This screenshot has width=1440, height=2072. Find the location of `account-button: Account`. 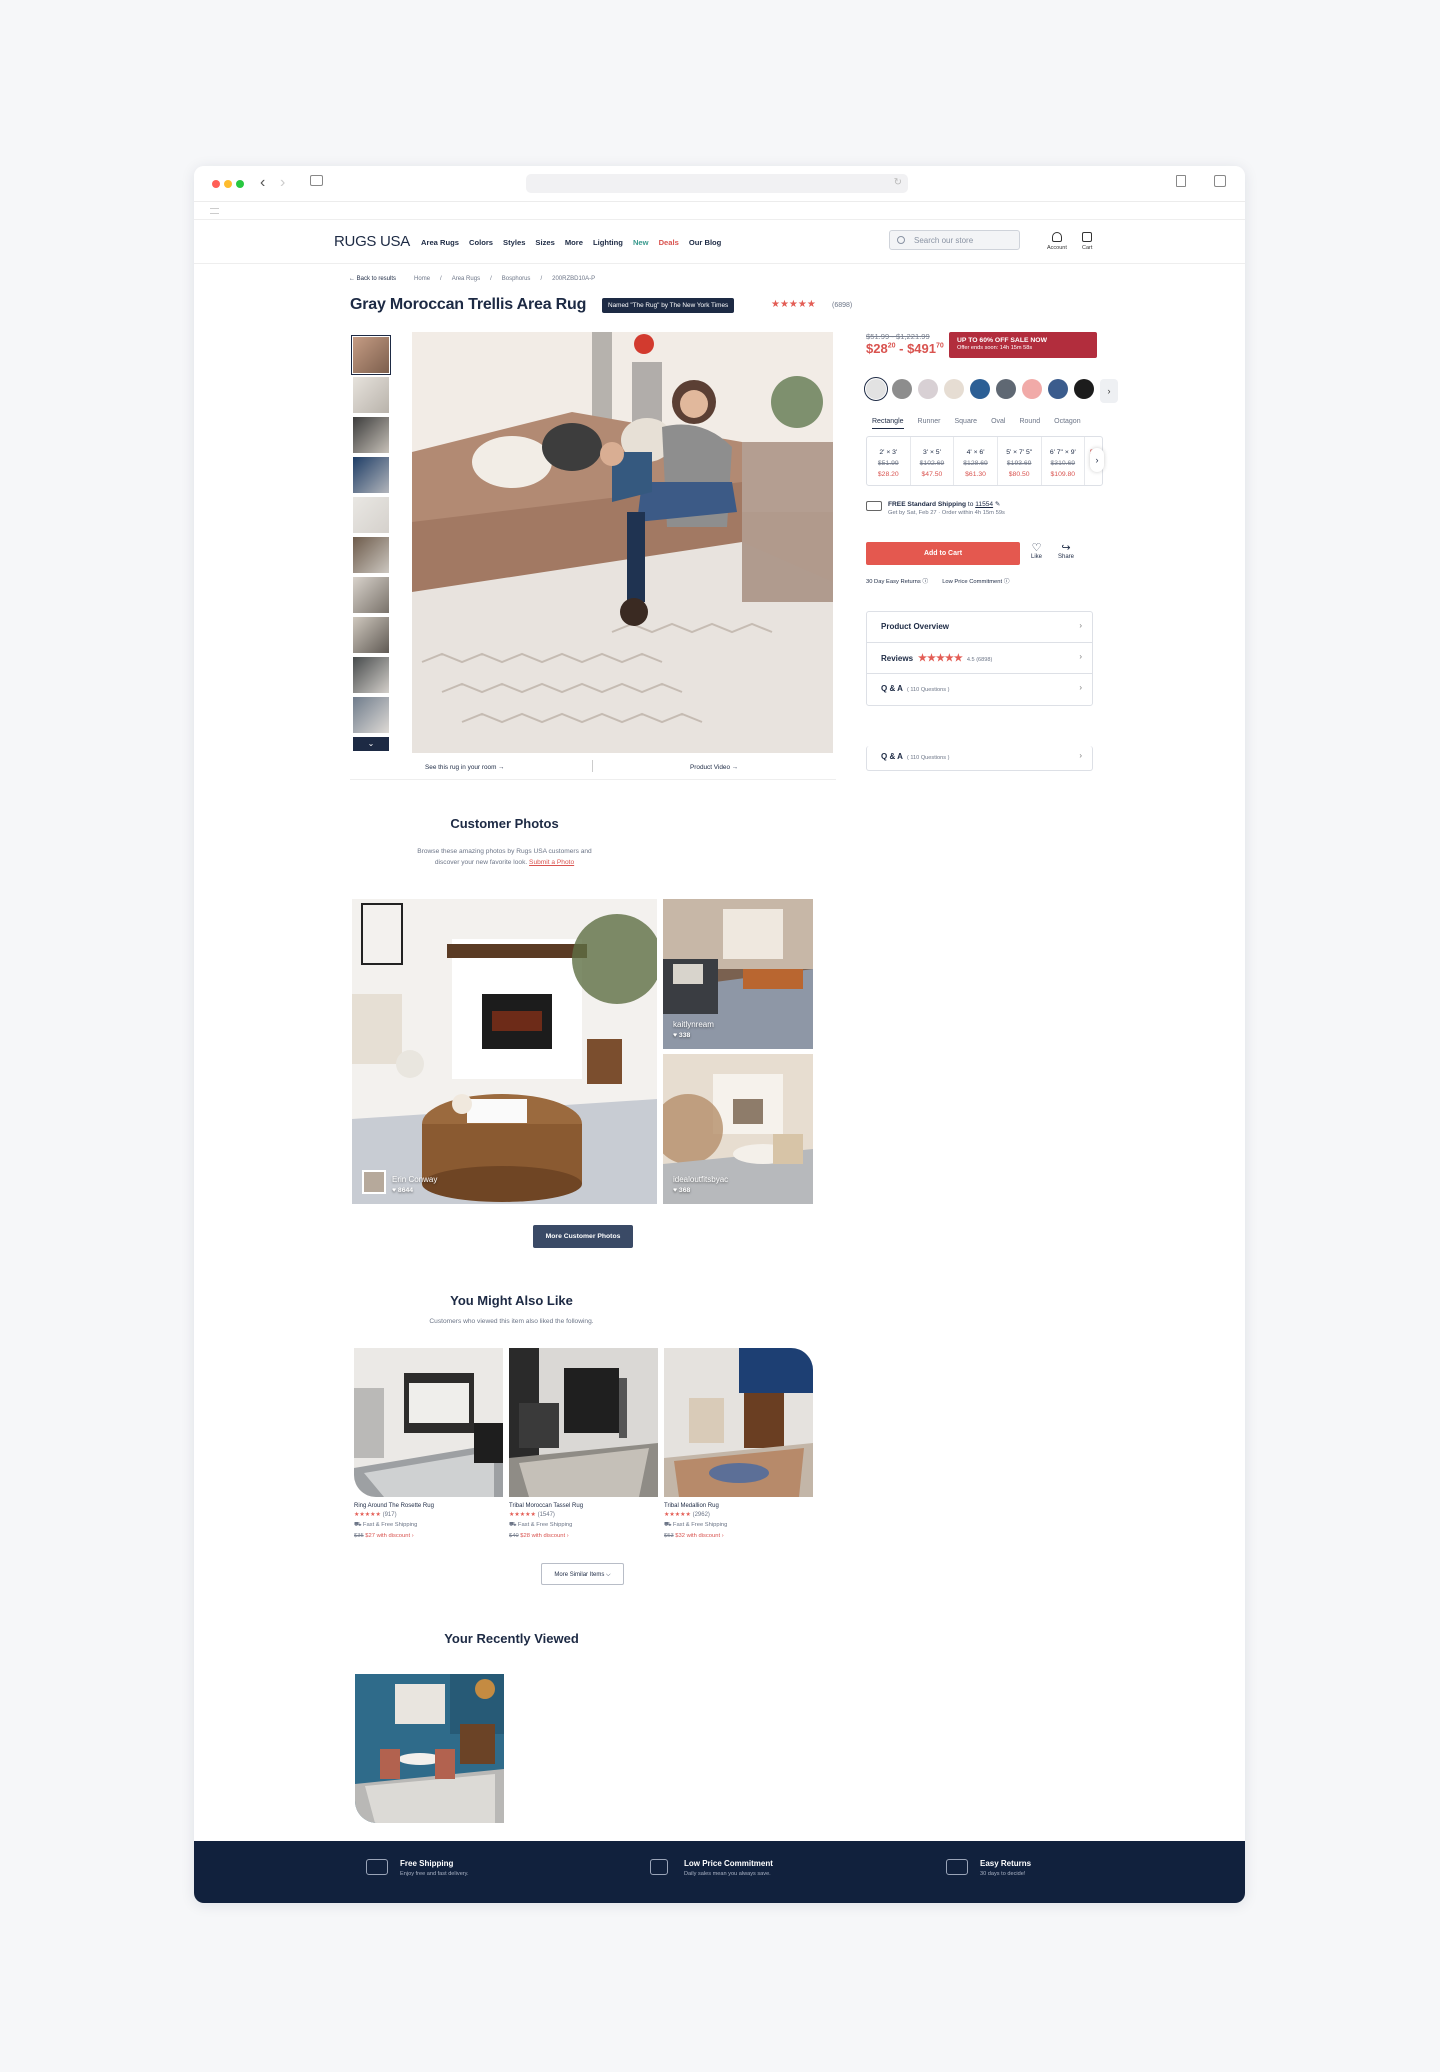

account-button: Account is located at coordinates (1057, 241).